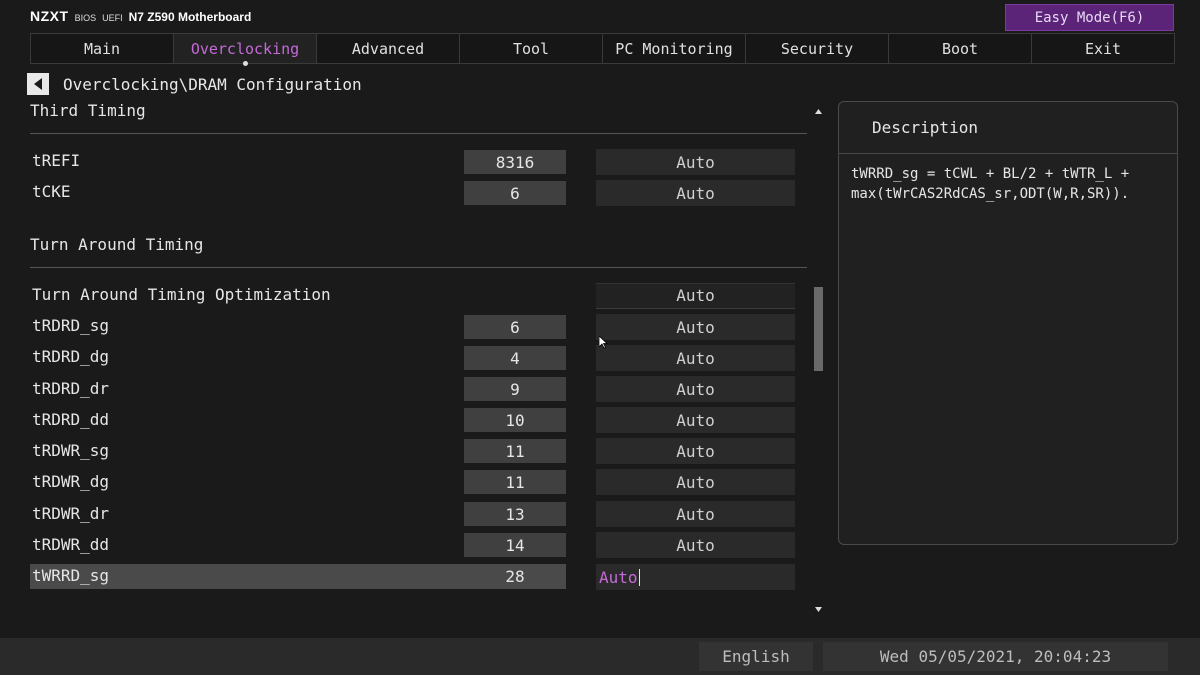 The width and height of the screenshot is (1200, 675). Describe the element at coordinates (51, 191) in the screenshot. I see `row-label-tcke: tCKE` at that location.